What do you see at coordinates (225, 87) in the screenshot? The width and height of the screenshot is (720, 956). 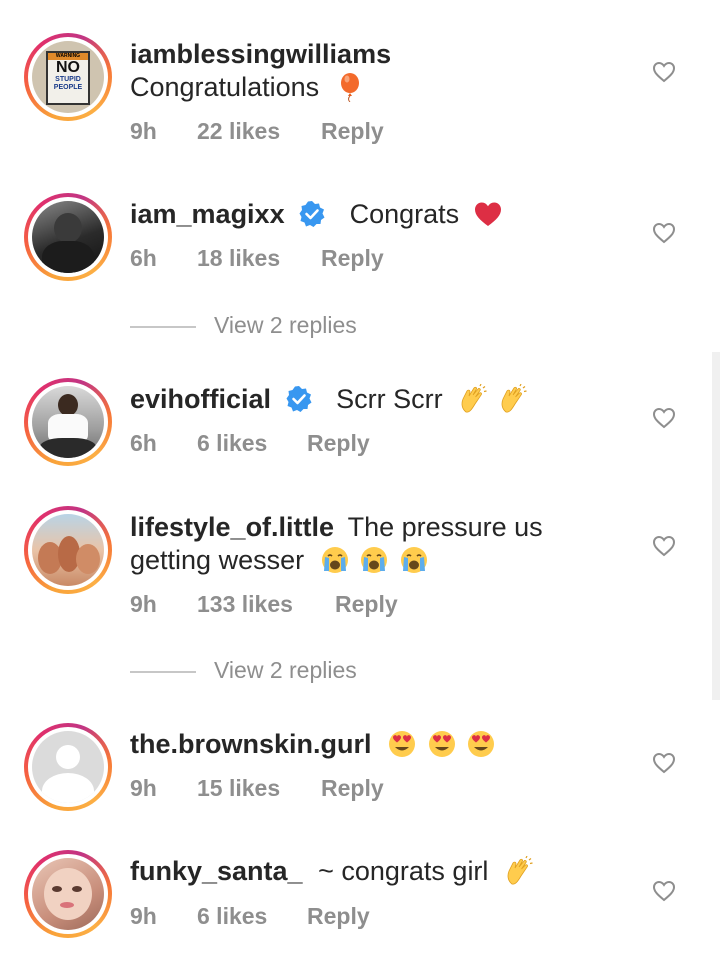 I see `comment-text: Congratulations` at bounding box center [225, 87].